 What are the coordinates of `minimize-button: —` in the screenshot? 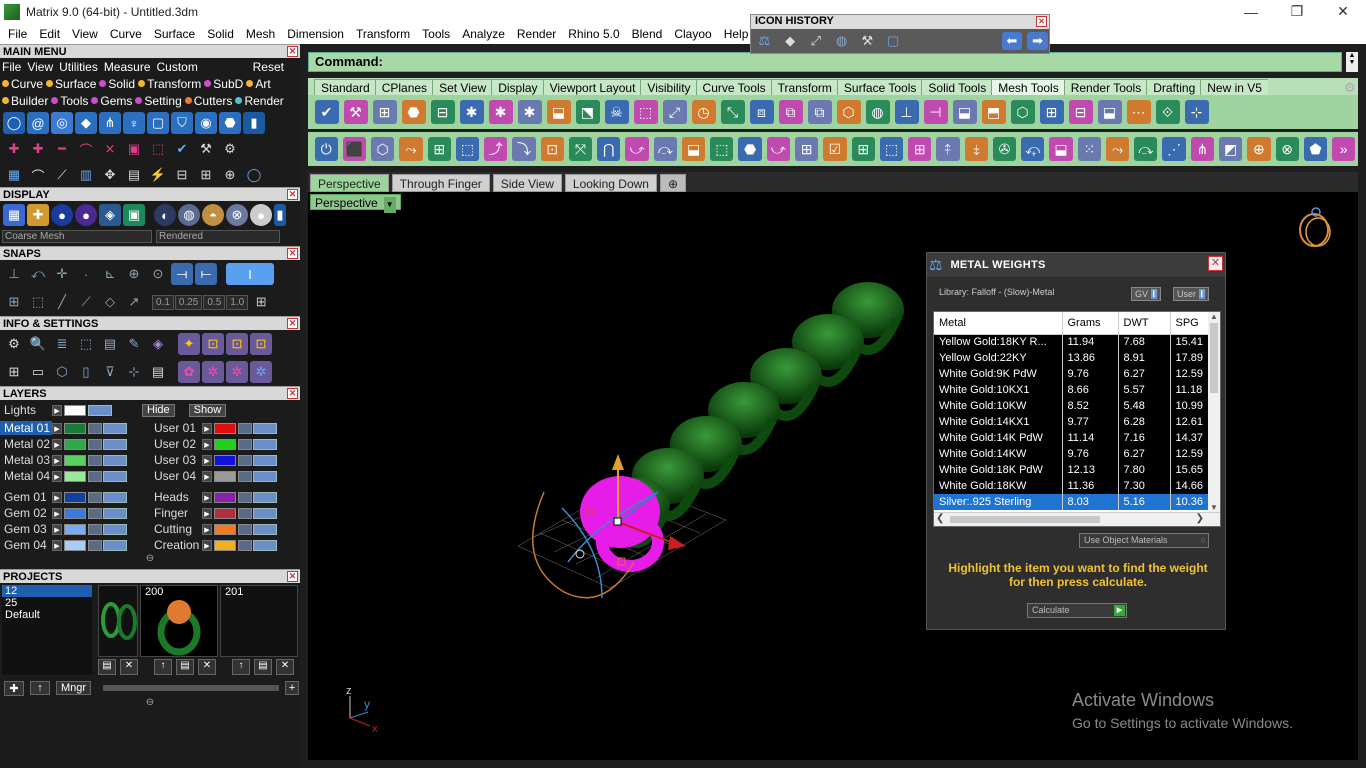 It's located at (1251, 11).